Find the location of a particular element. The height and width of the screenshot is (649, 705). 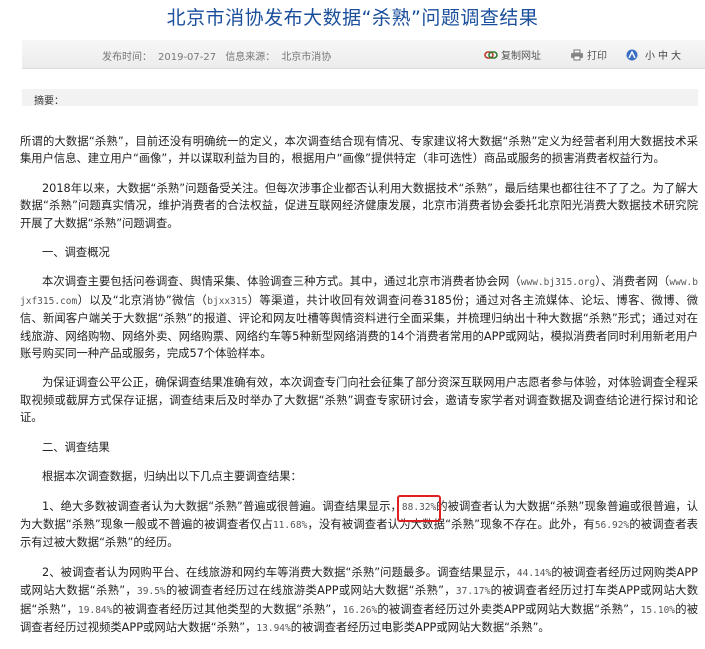

publish-label: 发布时间： is located at coordinates (127, 57).